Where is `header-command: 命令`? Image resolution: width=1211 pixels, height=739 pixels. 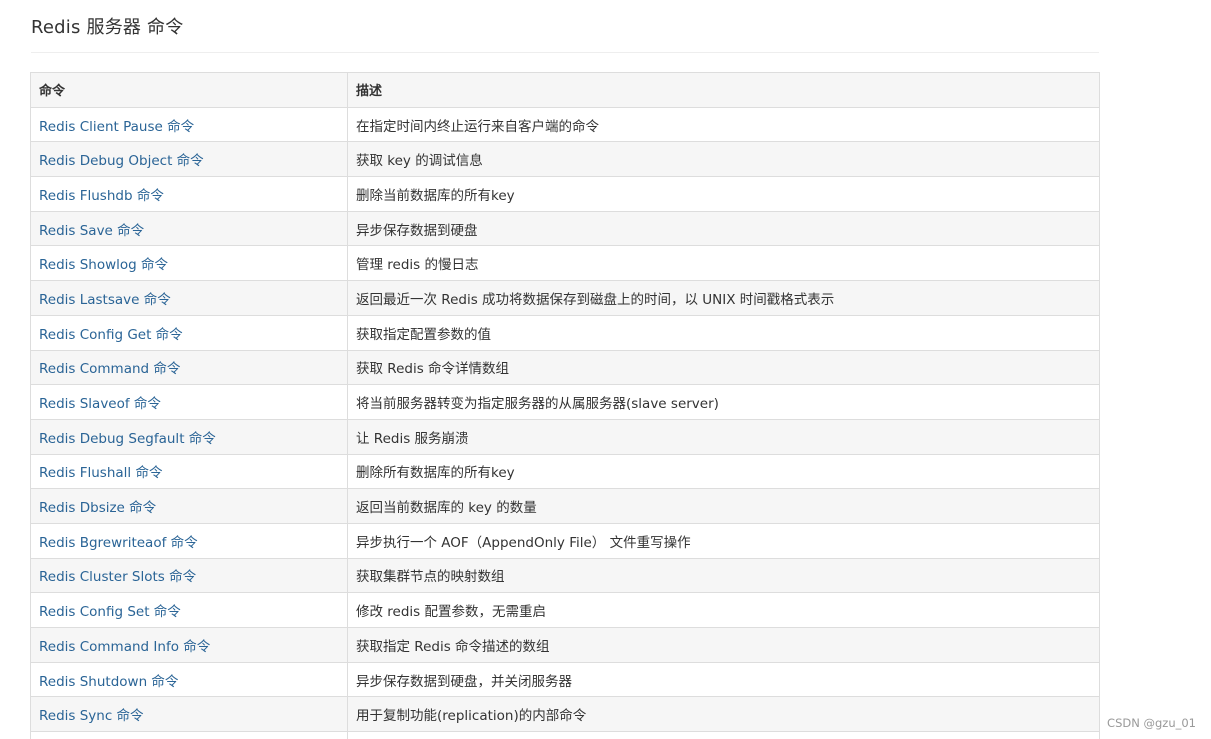 header-command: 命令 is located at coordinates (189, 90).